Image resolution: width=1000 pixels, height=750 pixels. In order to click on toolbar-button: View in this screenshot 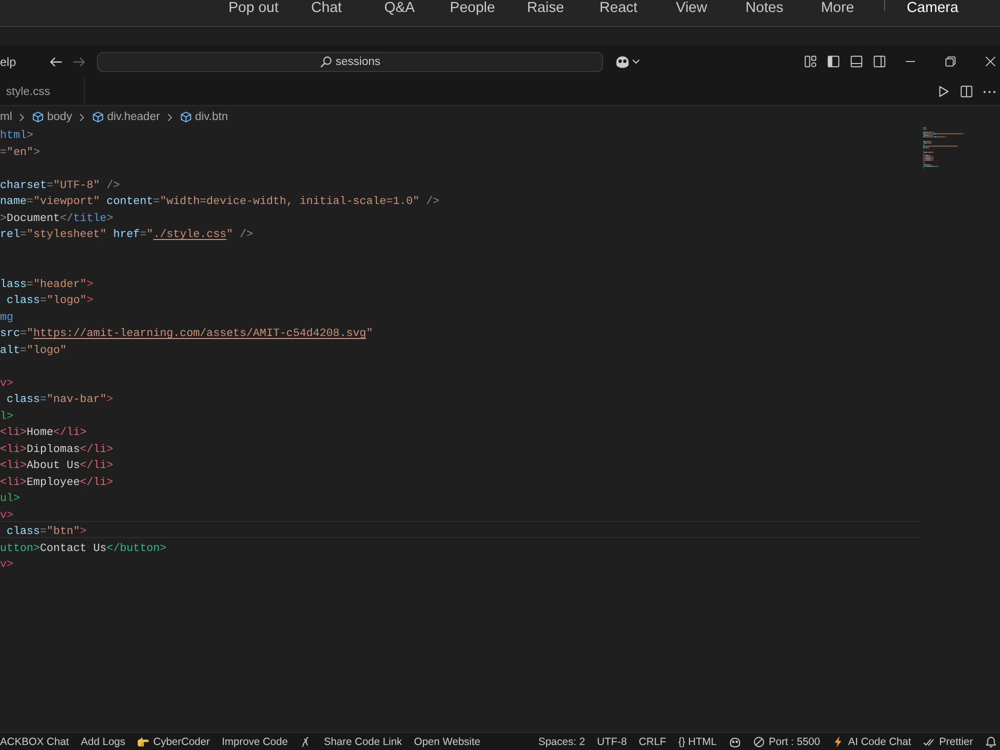, I will do `click(692, 8)`.